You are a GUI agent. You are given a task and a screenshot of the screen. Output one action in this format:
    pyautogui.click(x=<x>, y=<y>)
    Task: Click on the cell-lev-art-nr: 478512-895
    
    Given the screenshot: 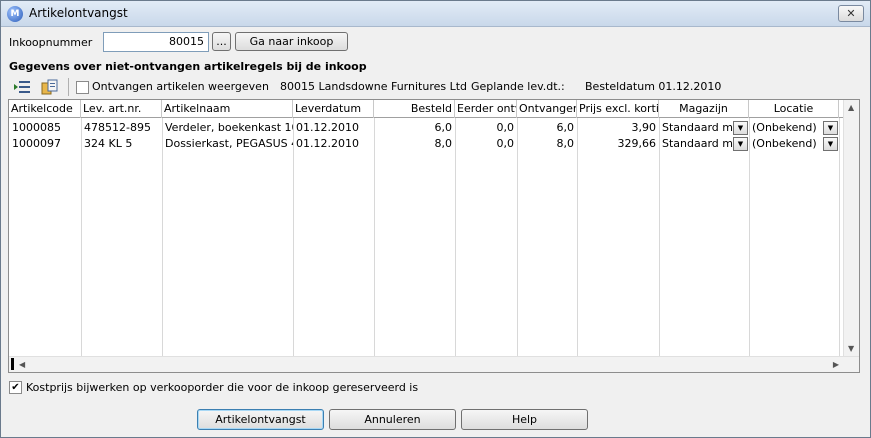 What is the action you would take?
    pyautogui.click(x=117, y=127)
    